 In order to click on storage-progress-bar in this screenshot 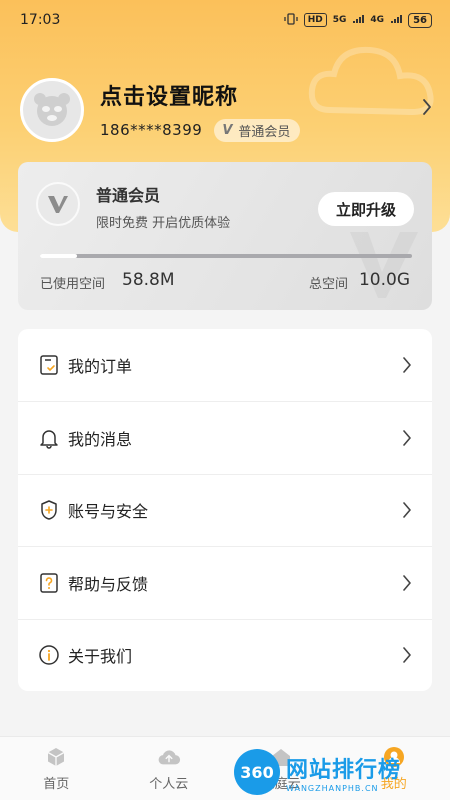, I will do `click(226, 256)`.